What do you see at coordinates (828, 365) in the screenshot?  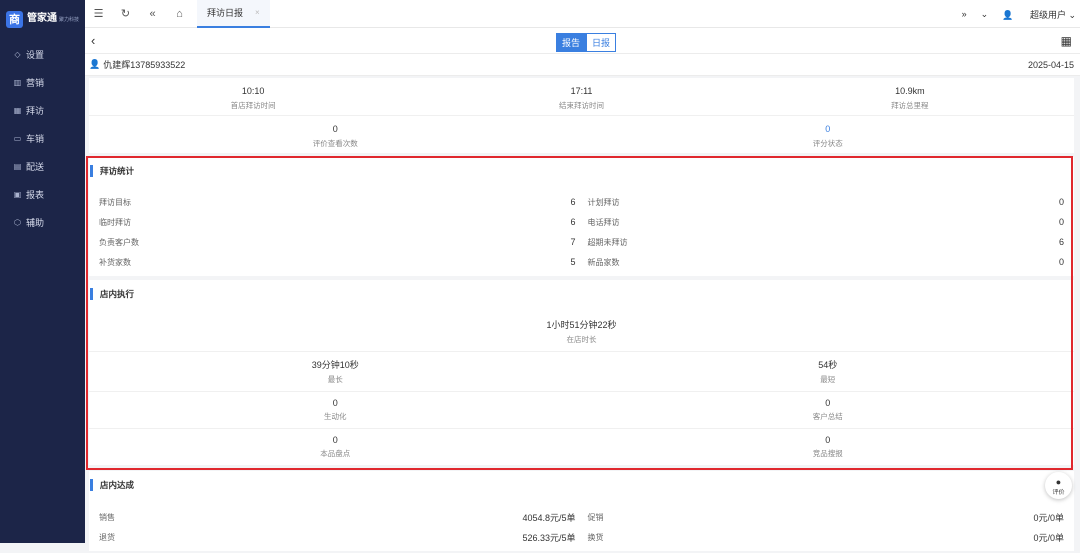 I see `value: 54秒` at bounding box center [828, 365].